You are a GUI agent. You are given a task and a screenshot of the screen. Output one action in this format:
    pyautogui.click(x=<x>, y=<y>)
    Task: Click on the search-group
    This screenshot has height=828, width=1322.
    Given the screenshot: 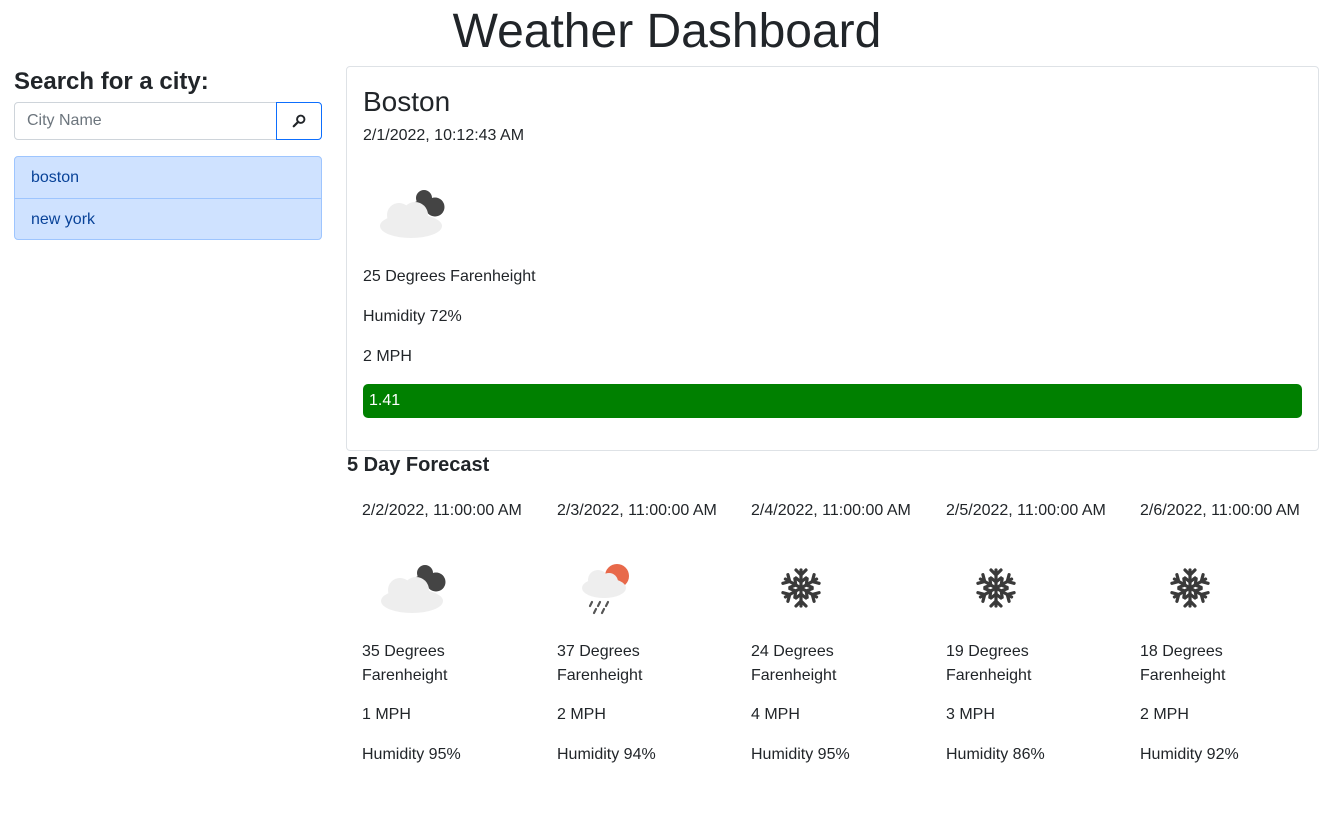 What is the action you would take?
    pyautogui.click(x=168, y=121)
    